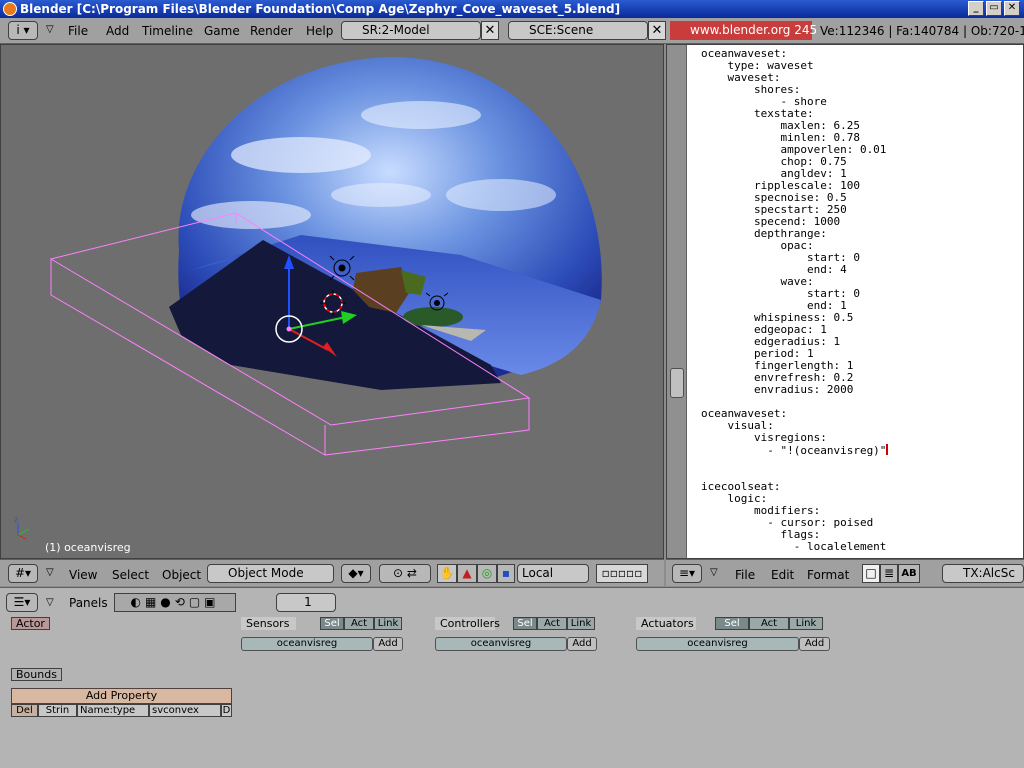 The width and height of the screenshot is (1024, 768). I want to click on add-controller-button: Add, so click(582, 644).